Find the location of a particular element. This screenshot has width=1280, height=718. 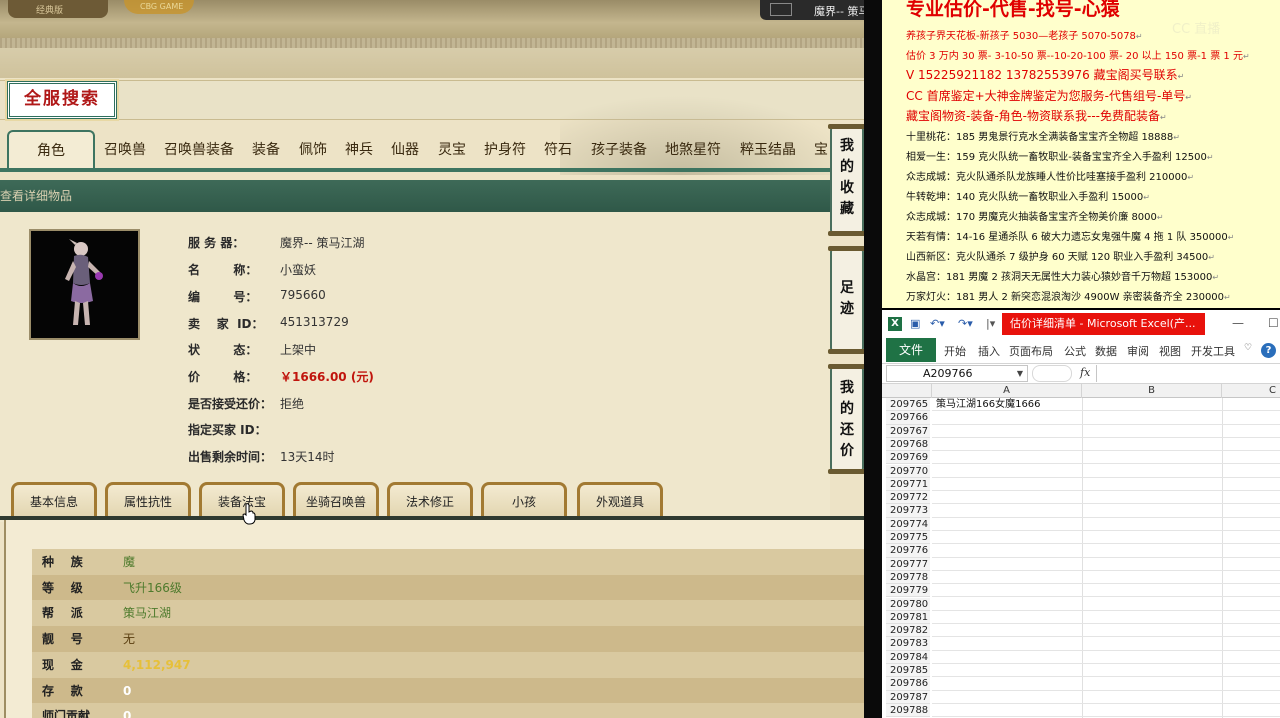

row-header: 209781 is located at coordinates (908, 617).